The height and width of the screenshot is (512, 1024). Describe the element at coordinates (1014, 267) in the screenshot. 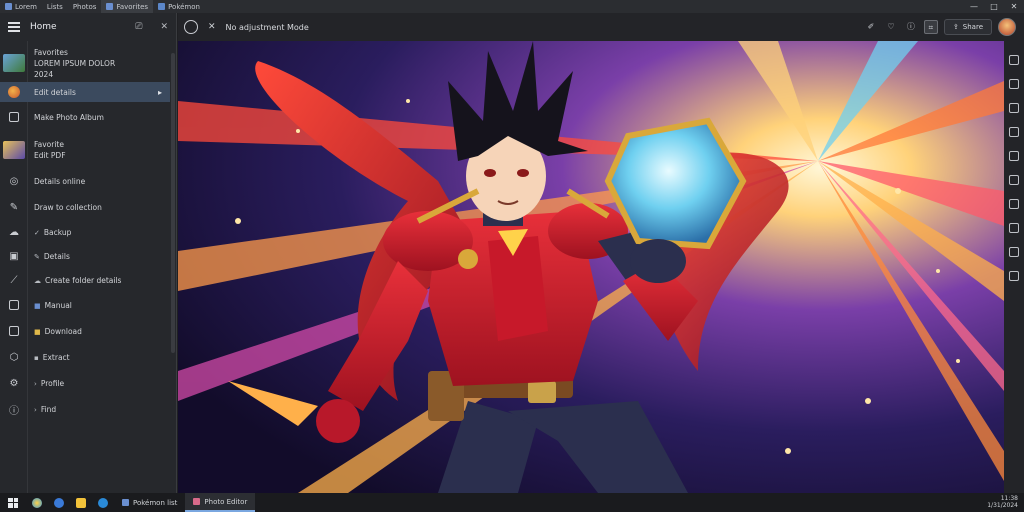

I see `right-tool-rail` at that location.